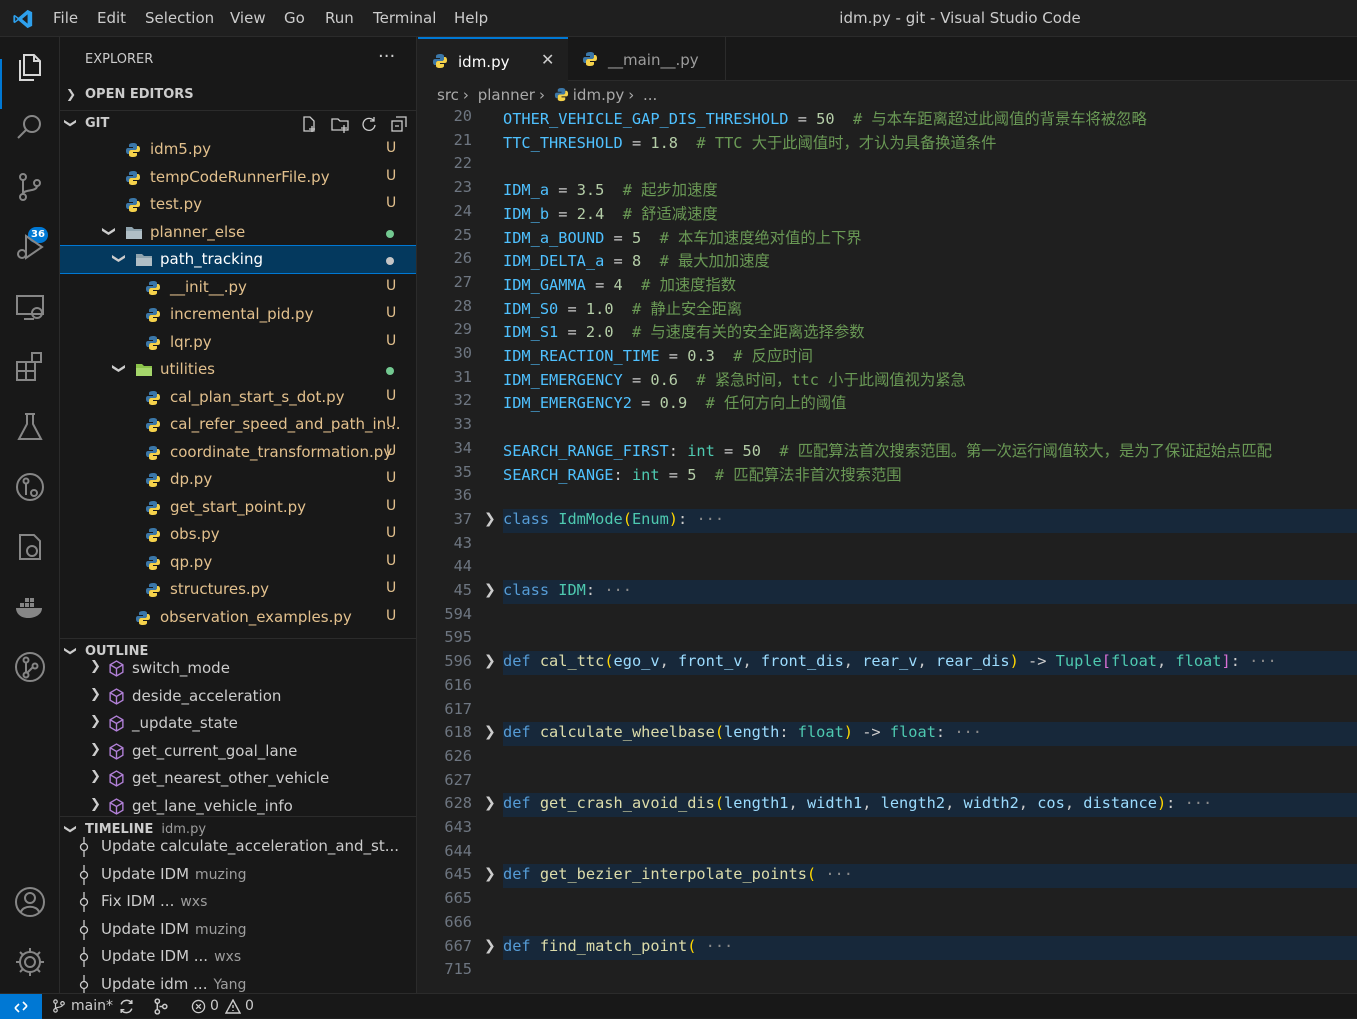 The height and width of the screenshot is (1019, 1357). I want to click on code-line: SEARCH_RANGE: int = 5 # 匹配算法非首次搜索范围, so click(702, 474).